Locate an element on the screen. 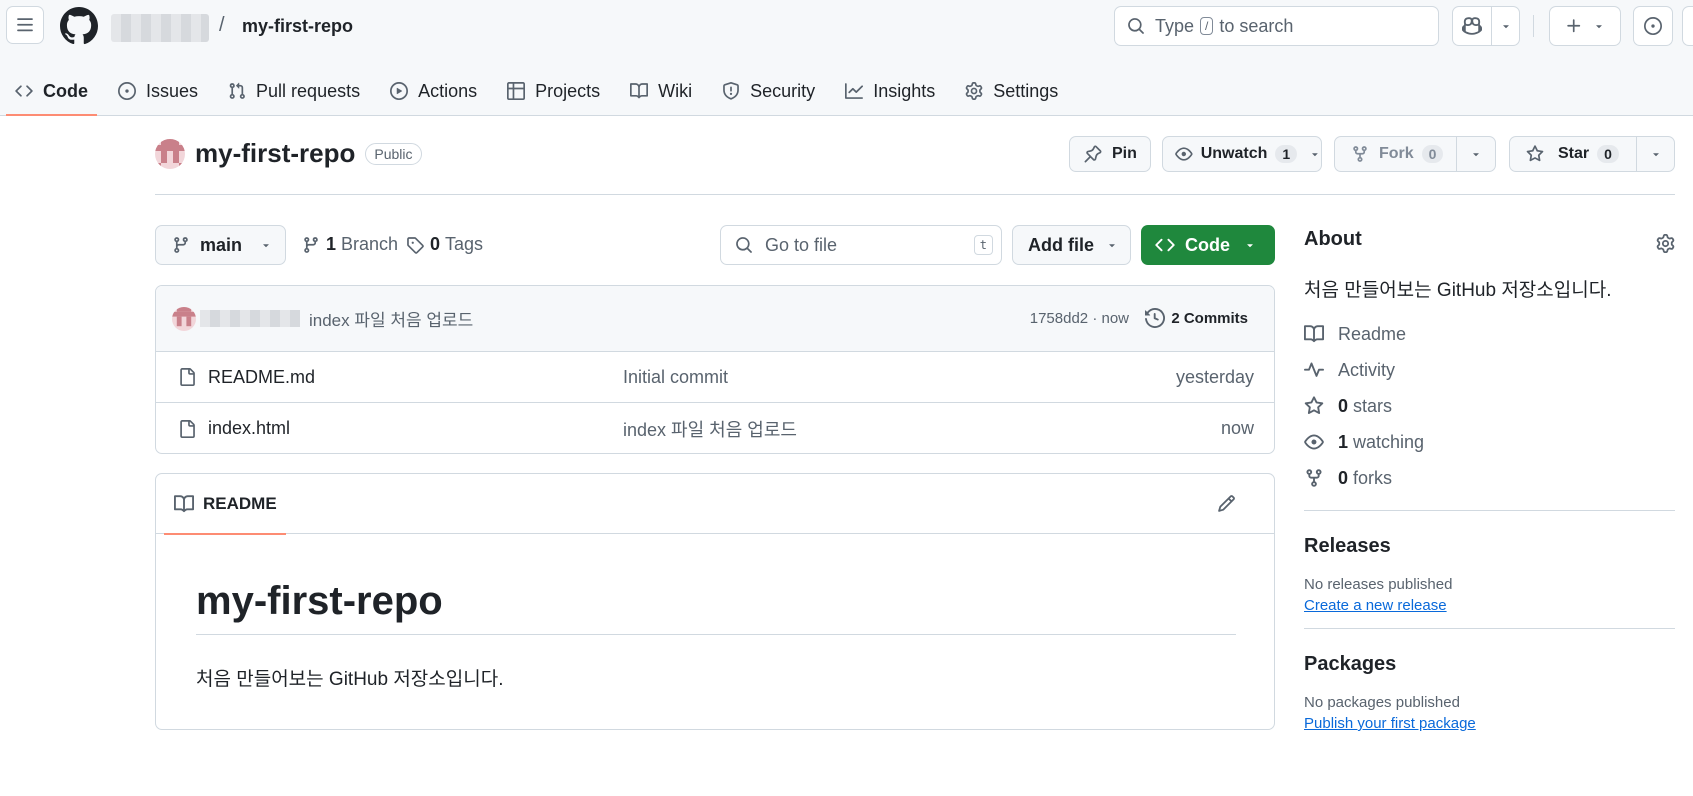  fork-label: Fork is located at coordinates (1396, 153).